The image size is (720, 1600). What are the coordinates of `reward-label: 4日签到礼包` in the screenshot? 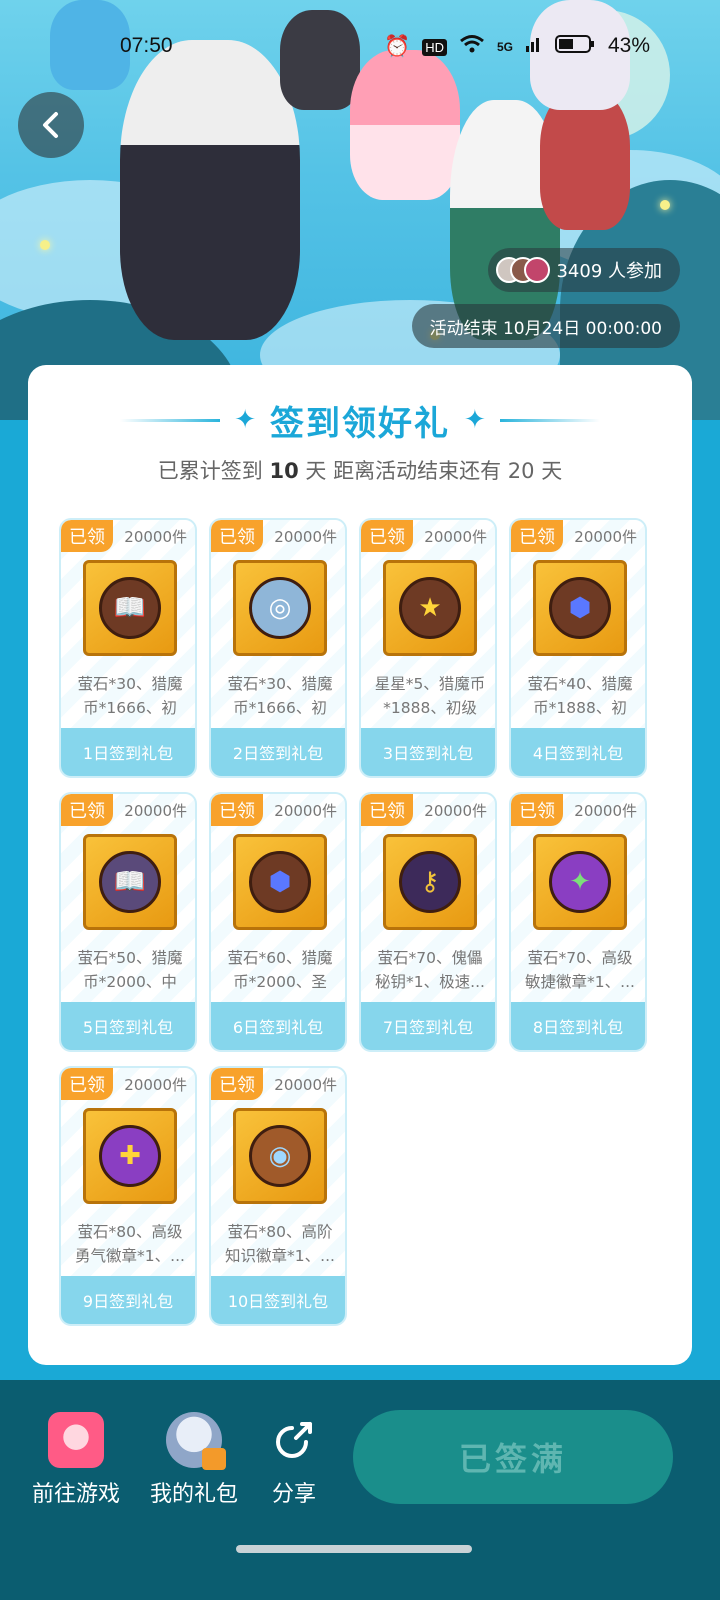 It's located at (578, 752).